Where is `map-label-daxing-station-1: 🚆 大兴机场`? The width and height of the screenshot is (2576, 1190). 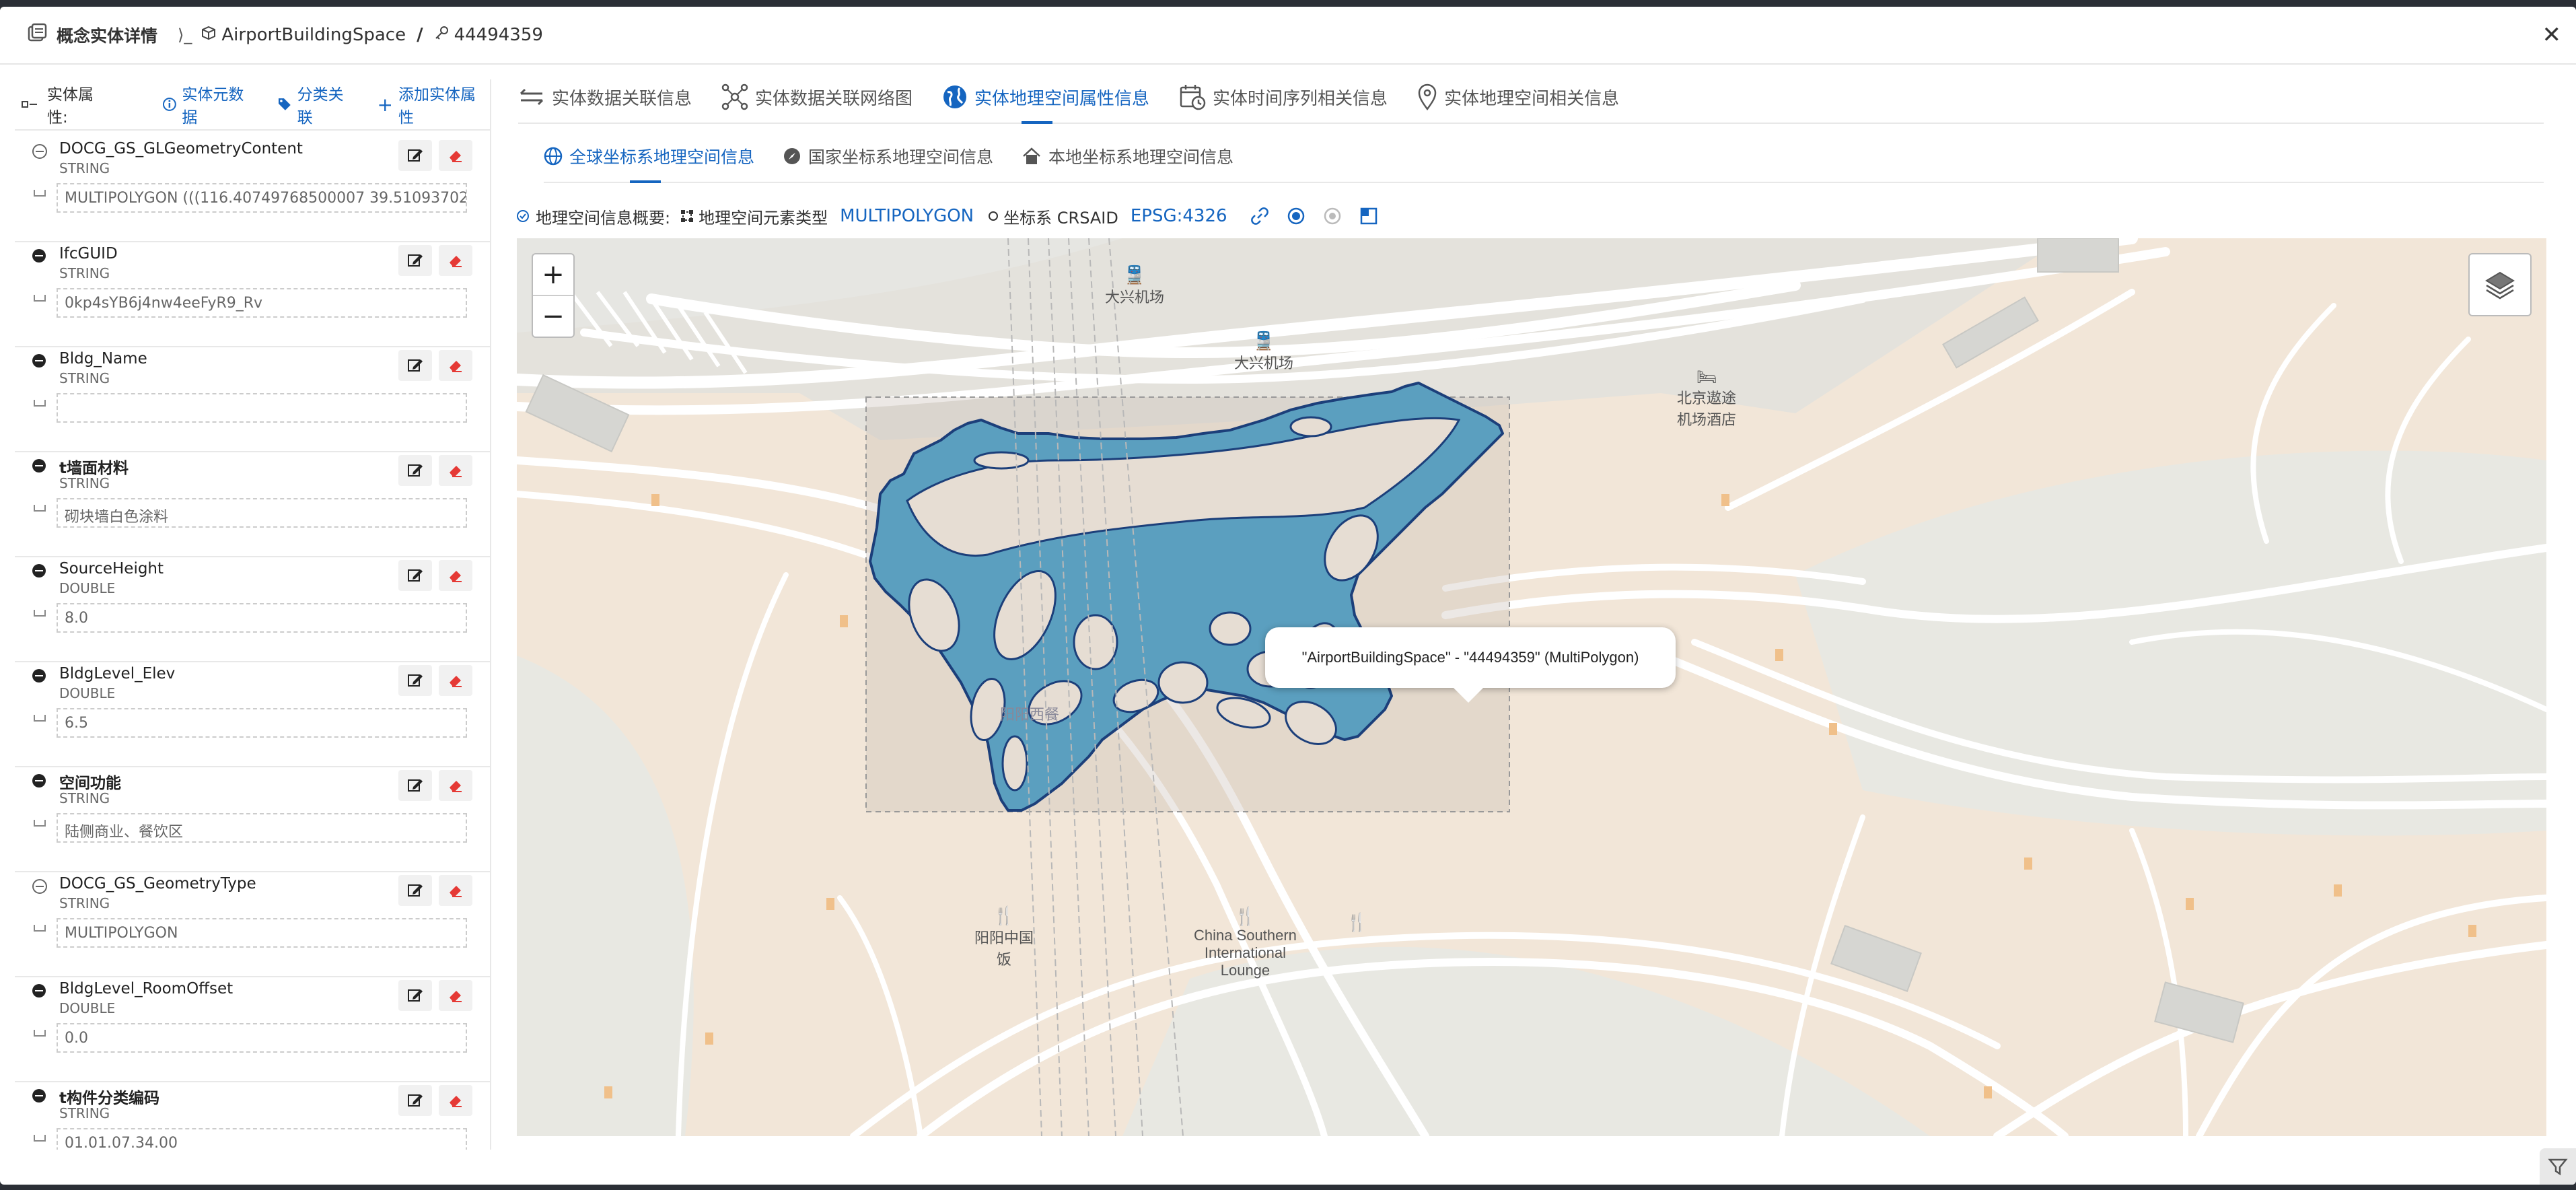
map-label-daxing-station-1: 🚆 大兴机场 is located at coordinates (1135, 285).